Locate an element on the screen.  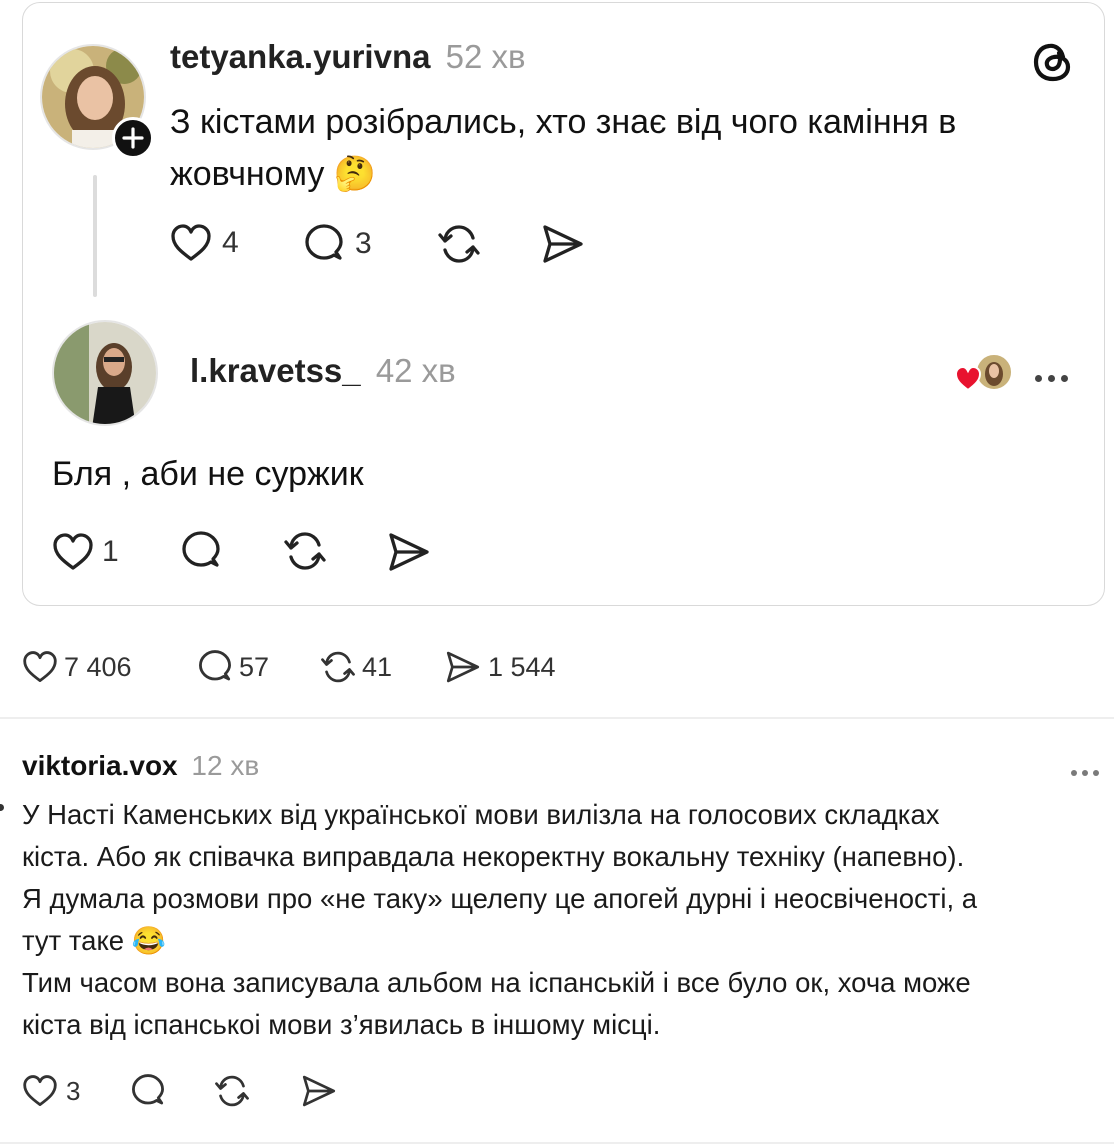
reply-count: 3 is located at coordinates (363, 243).